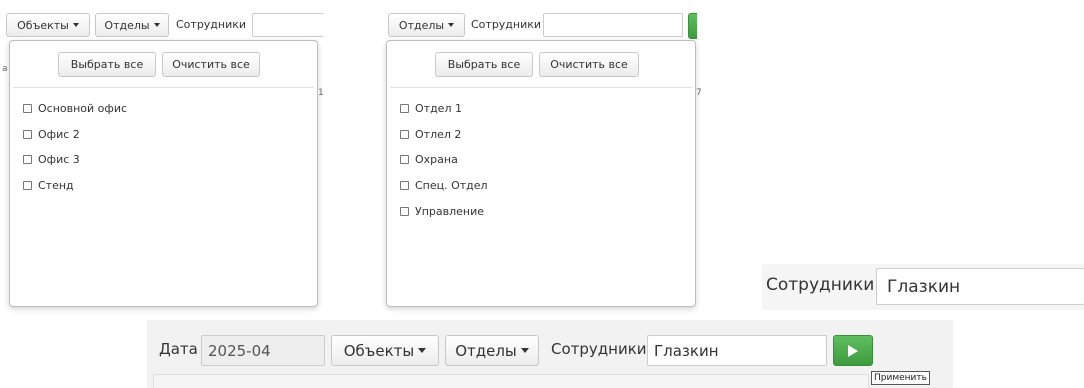  I want to click on option-label: Офис 3, so click(59, 159).